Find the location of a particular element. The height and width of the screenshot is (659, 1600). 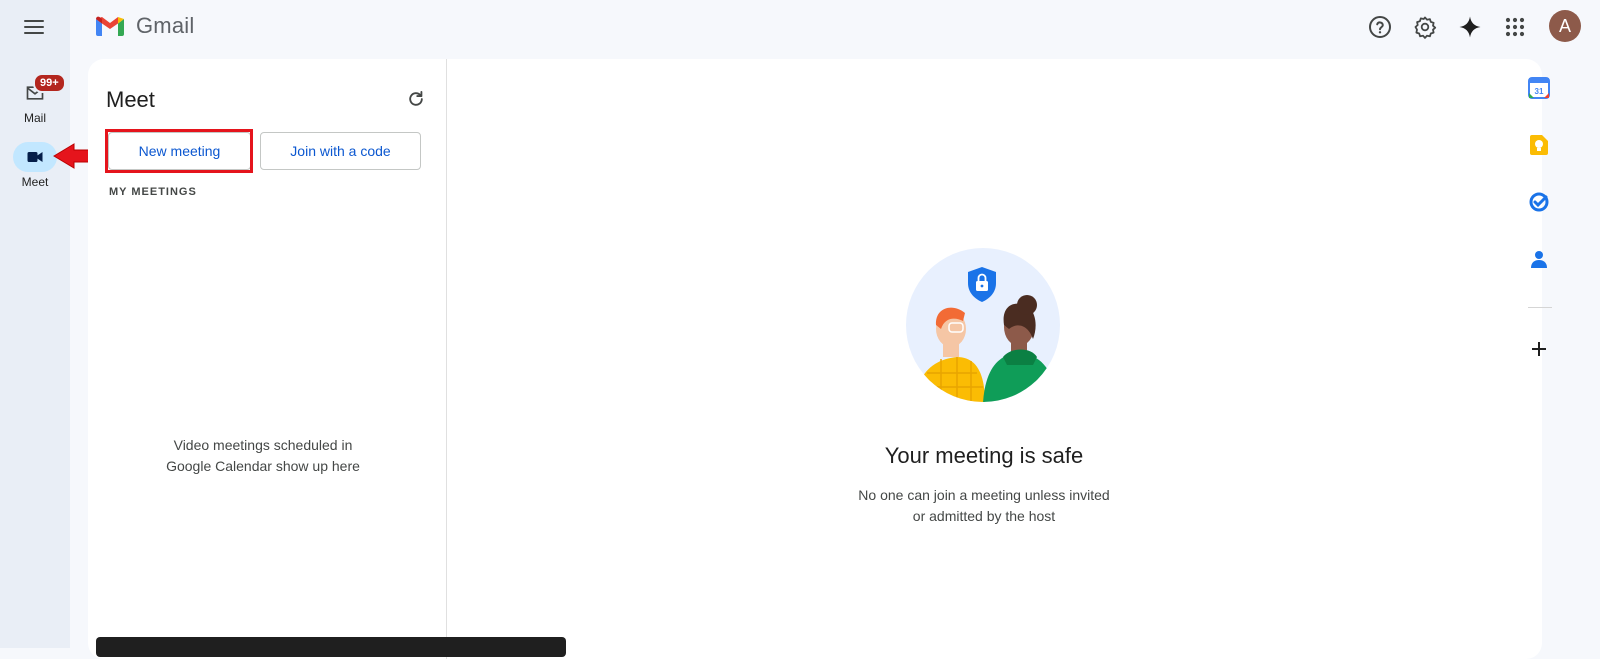

empty-message-line: Google Calendar show up here is located at coordinates (263, 466).